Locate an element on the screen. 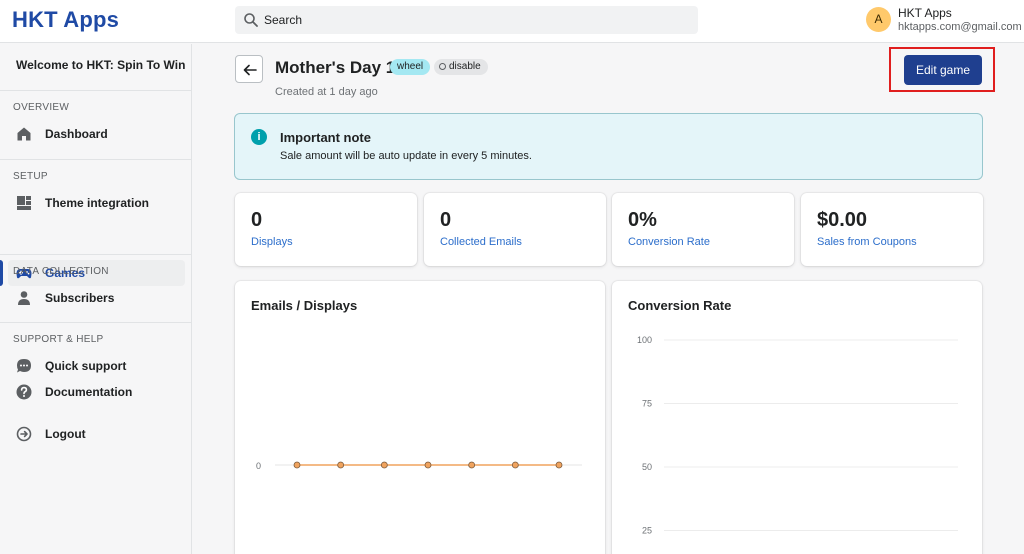  sidebar-item-subscribers: Subscribers is located at coordinates (96, 298).